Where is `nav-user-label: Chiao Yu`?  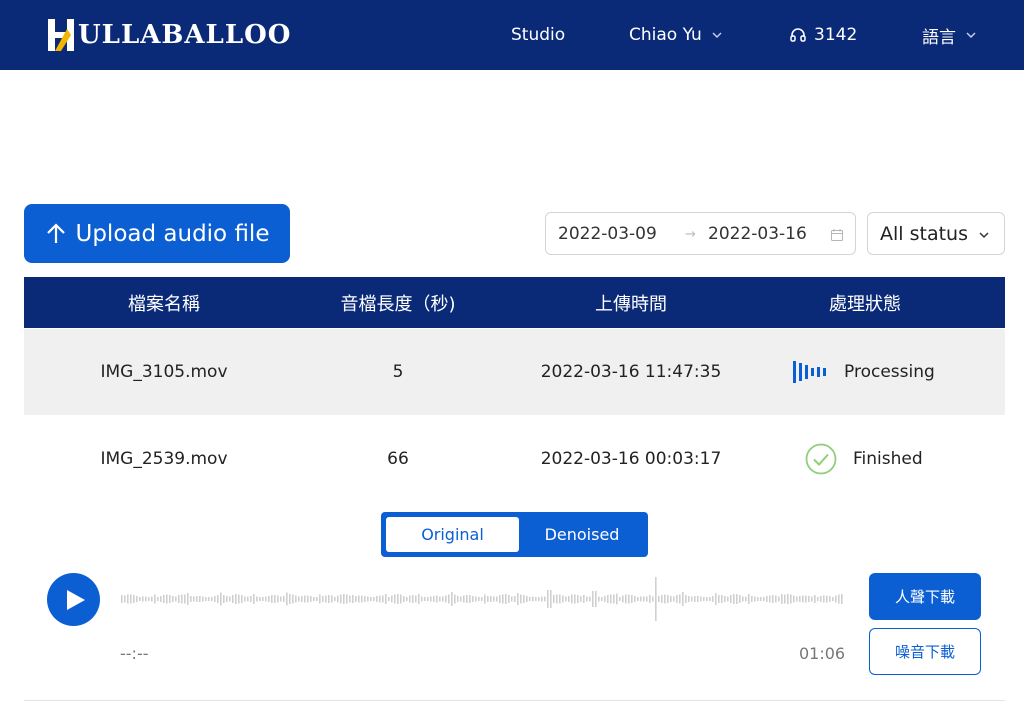 nav-user-label: Chiao Yu is located at coordinates (665, 35).